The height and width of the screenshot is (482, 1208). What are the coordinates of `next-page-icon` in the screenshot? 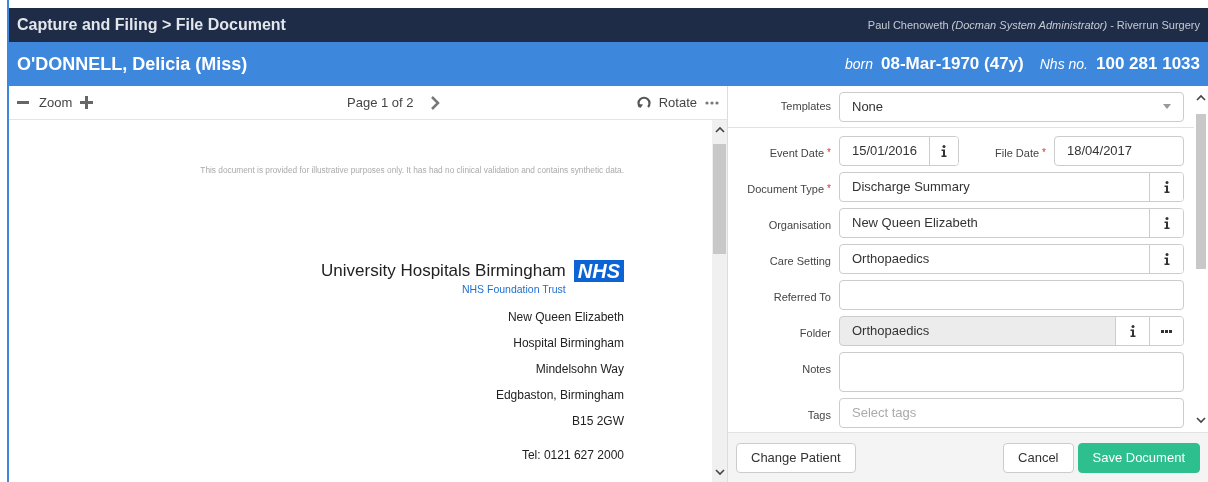 It's located at (434, 102).